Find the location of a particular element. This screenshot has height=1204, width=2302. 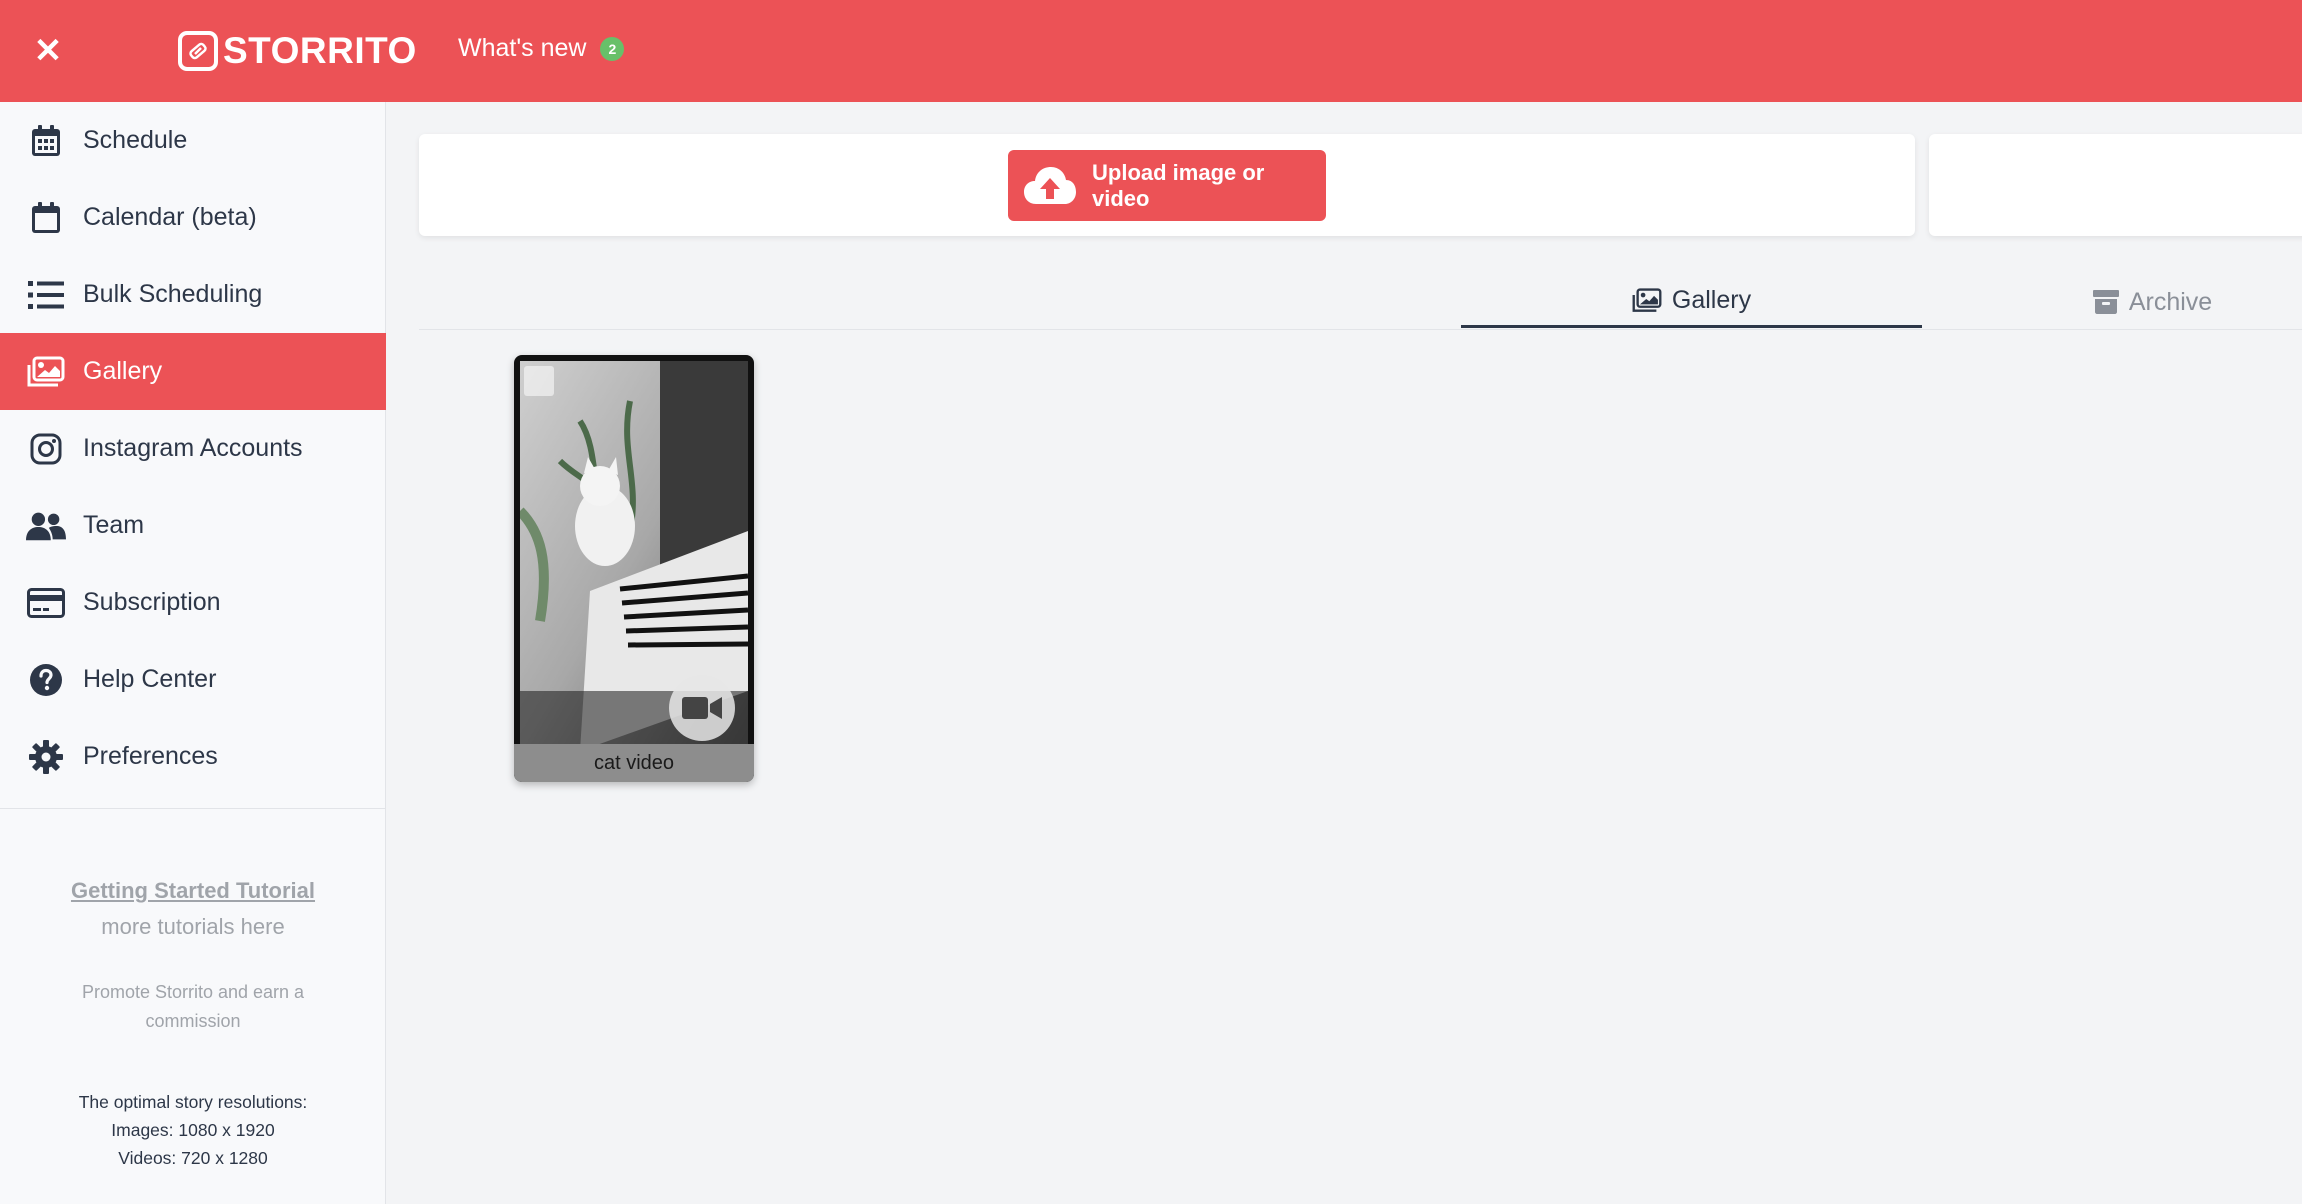

calendar-grid-icon is located at coordinates (46, 141).